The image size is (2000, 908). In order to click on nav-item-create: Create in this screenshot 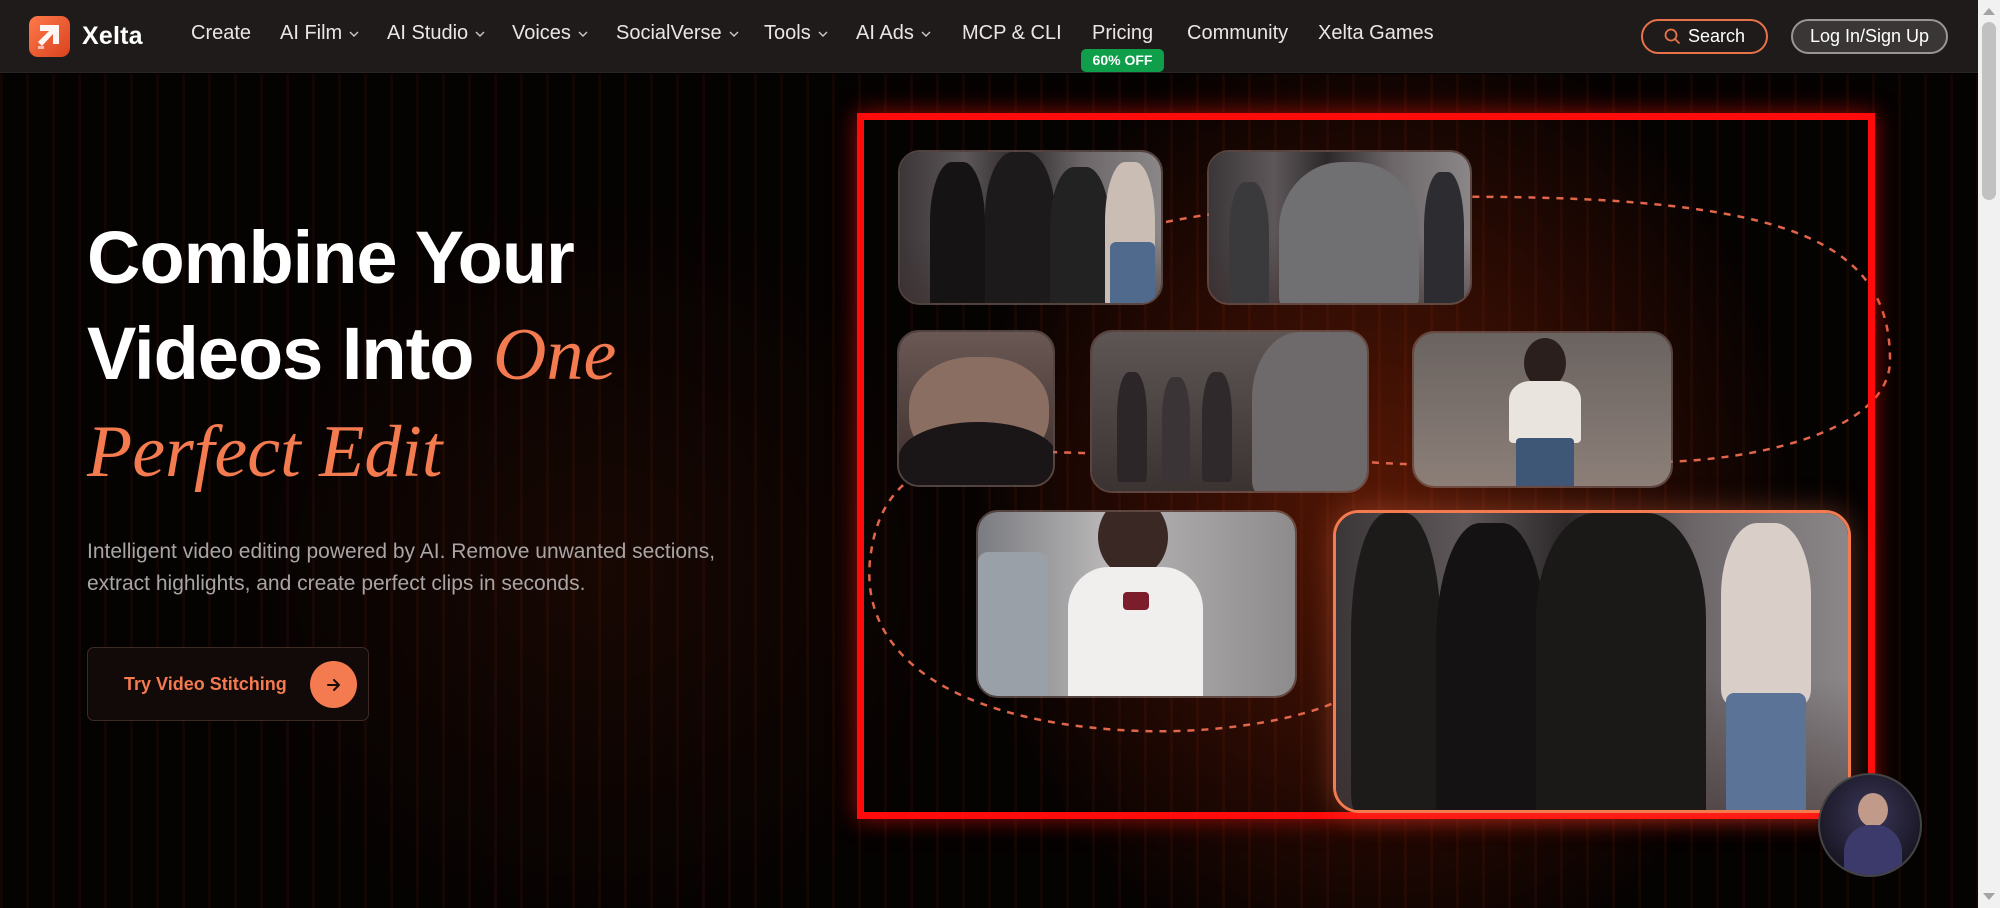, I will do `click(221, 33)`.